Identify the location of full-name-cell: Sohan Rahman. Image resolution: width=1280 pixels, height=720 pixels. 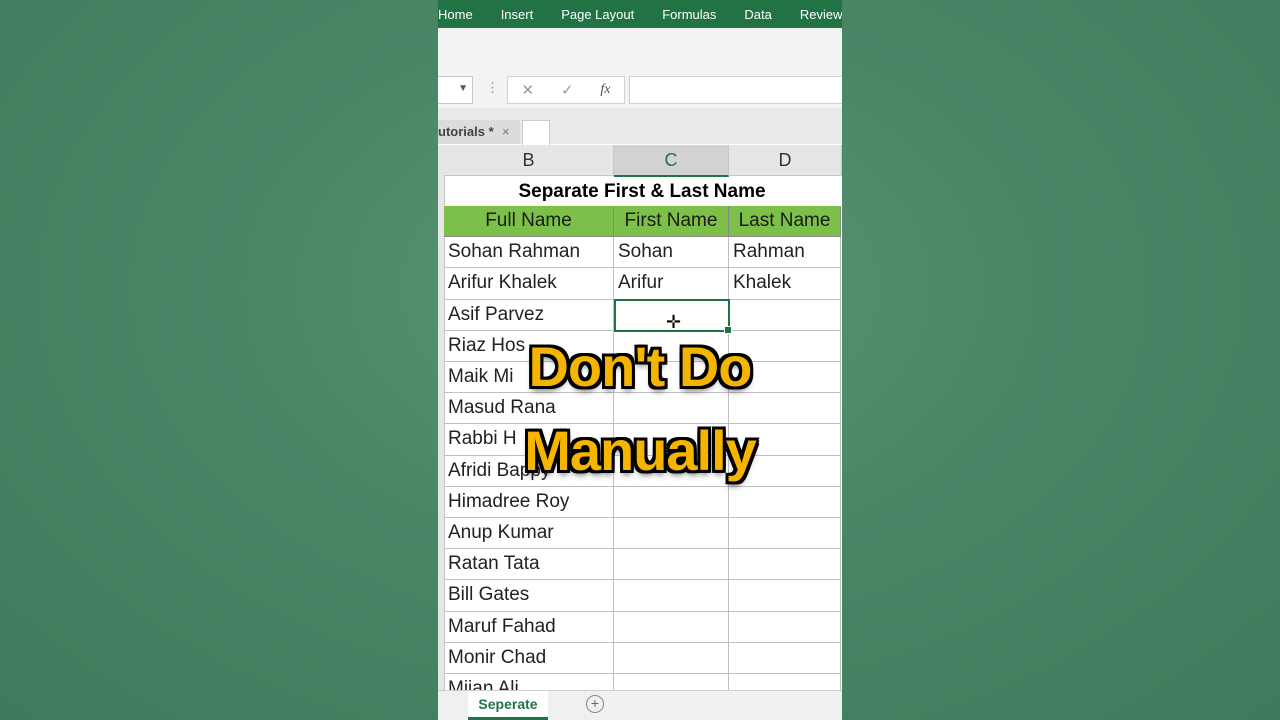
(529, 253).